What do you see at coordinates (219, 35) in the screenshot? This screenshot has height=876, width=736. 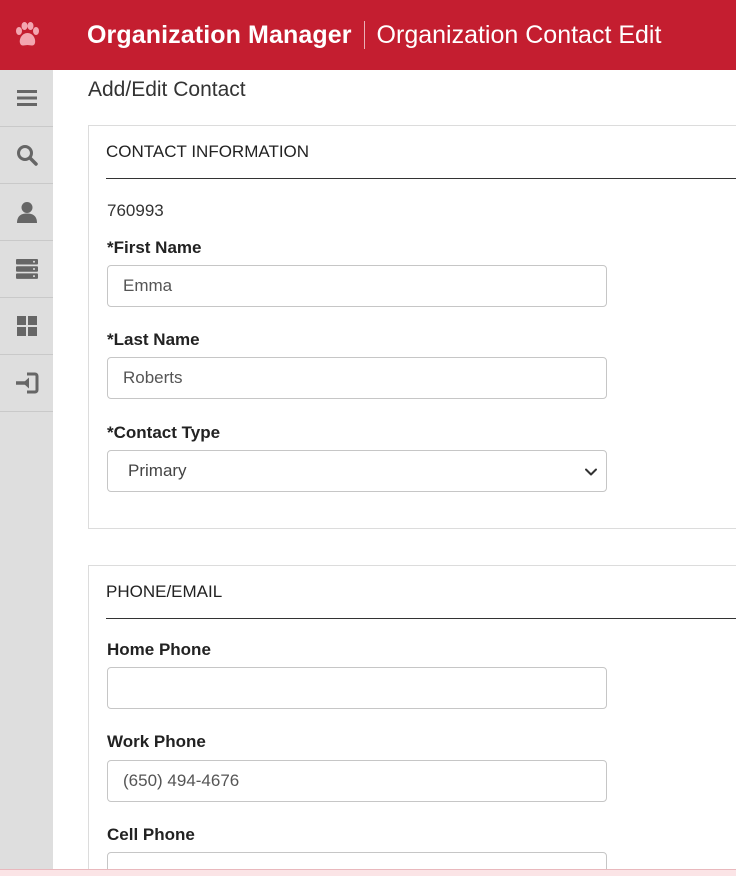 I see `app-title: Organization Manager` at bounding box center [219, 35].